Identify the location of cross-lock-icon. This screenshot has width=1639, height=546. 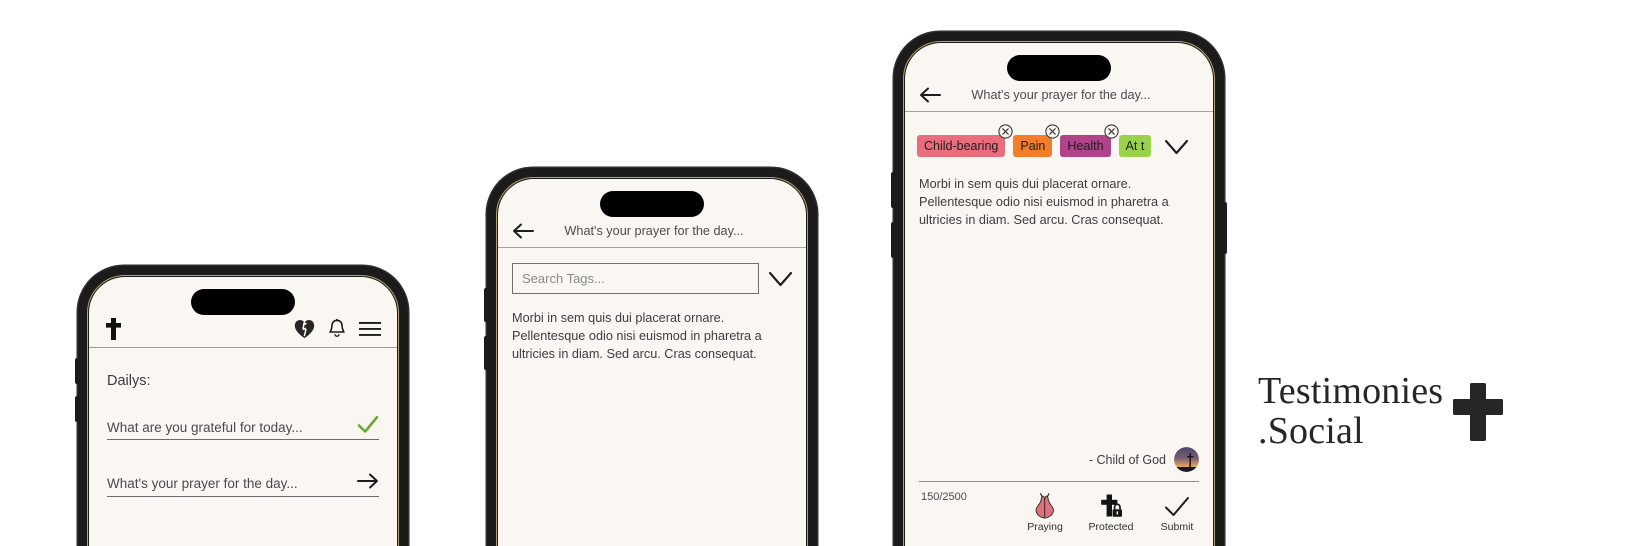
(1111, 506).